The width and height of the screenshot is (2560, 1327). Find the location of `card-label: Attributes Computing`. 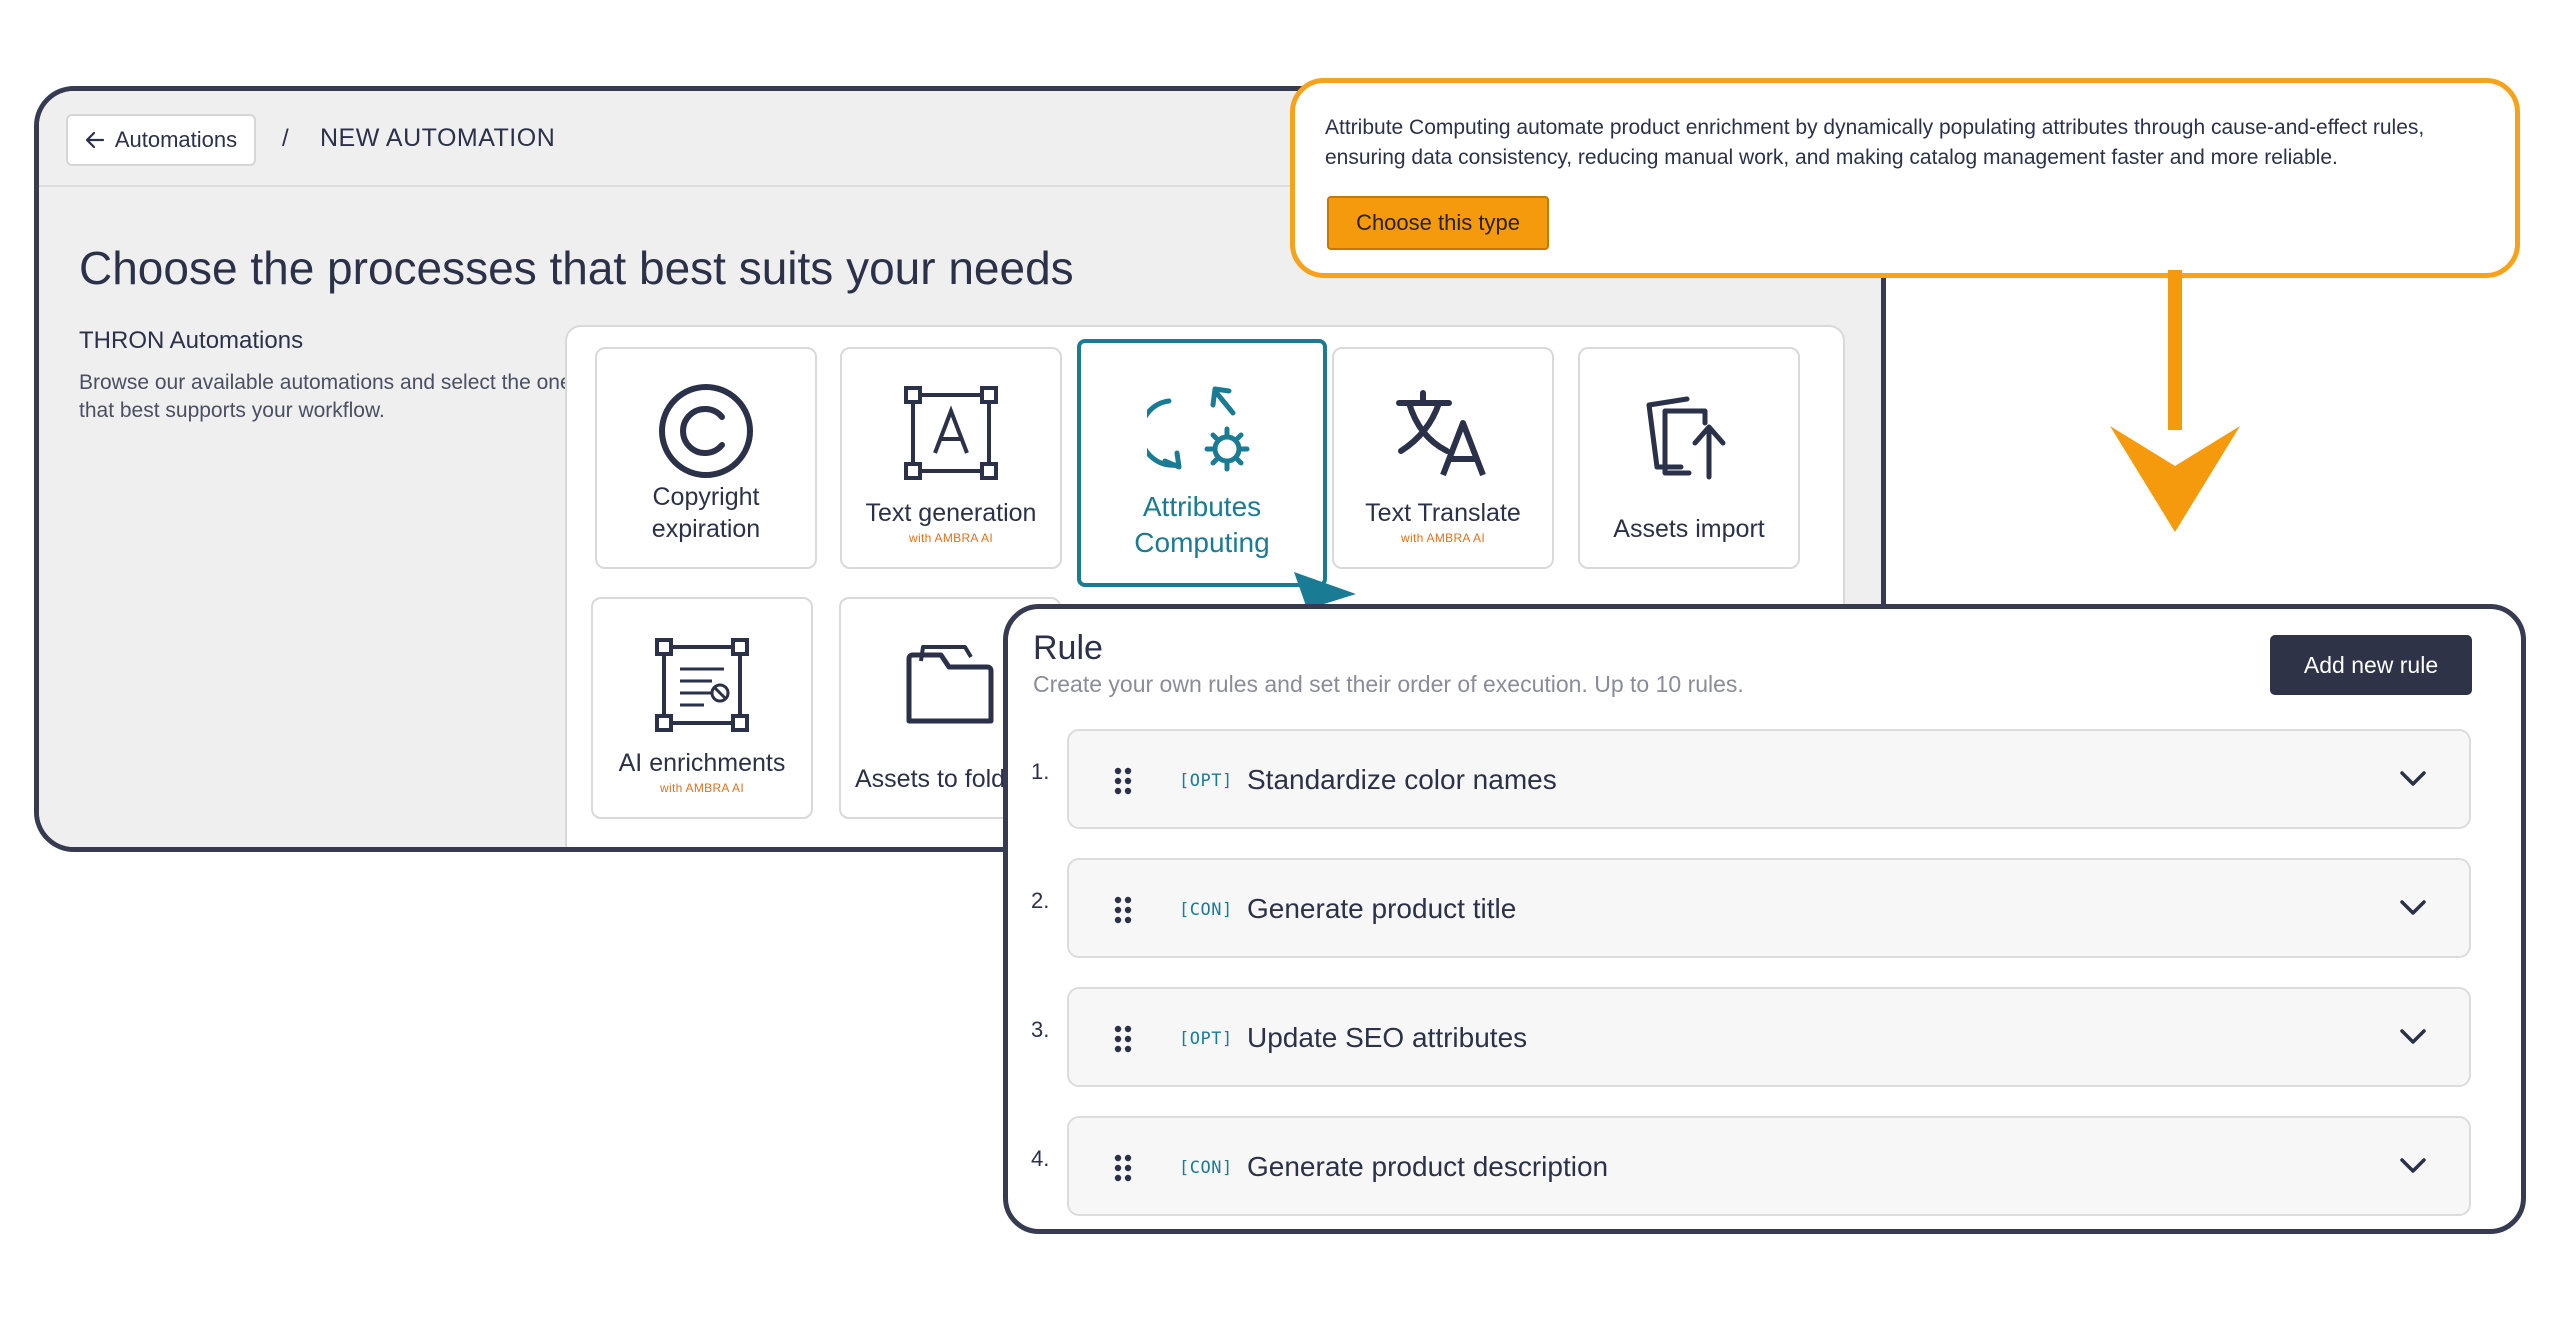

card-label: Attributes Computing is located at coordinates (1202, 524).